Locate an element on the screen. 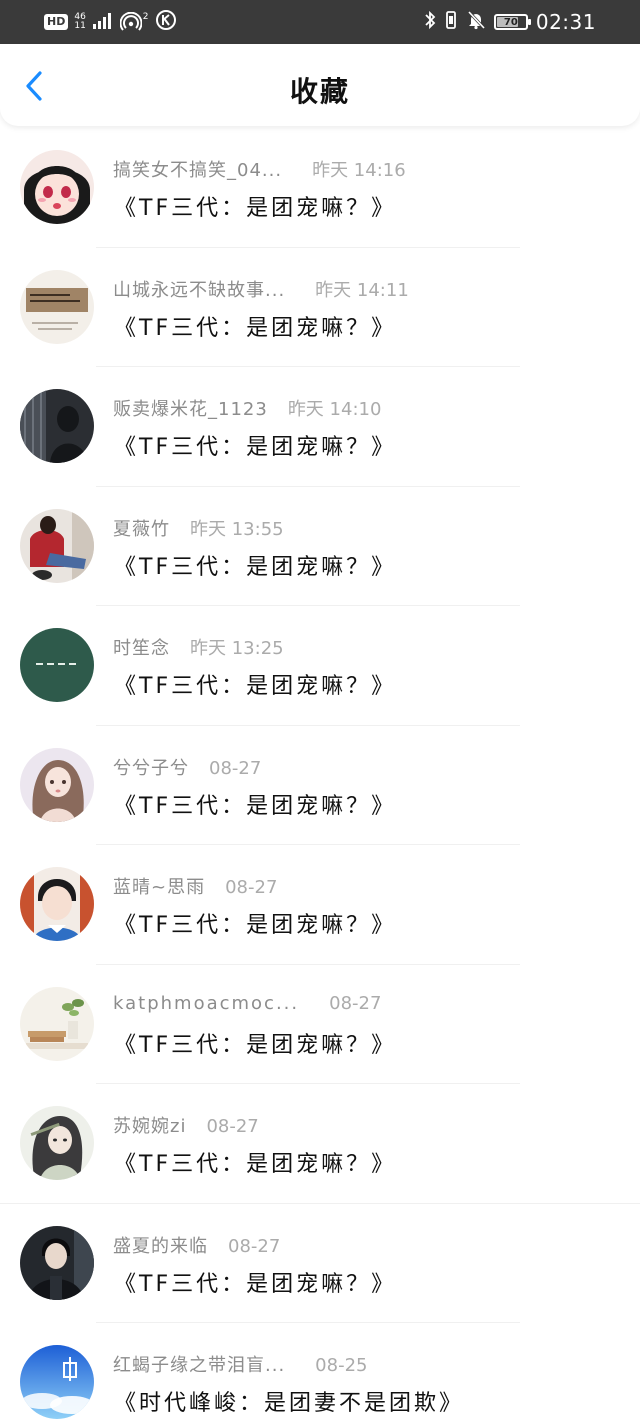 The height and width of the screenshot is (1422, 640). item-time: 昨天 14:10 is located at coordinates (334, 409).